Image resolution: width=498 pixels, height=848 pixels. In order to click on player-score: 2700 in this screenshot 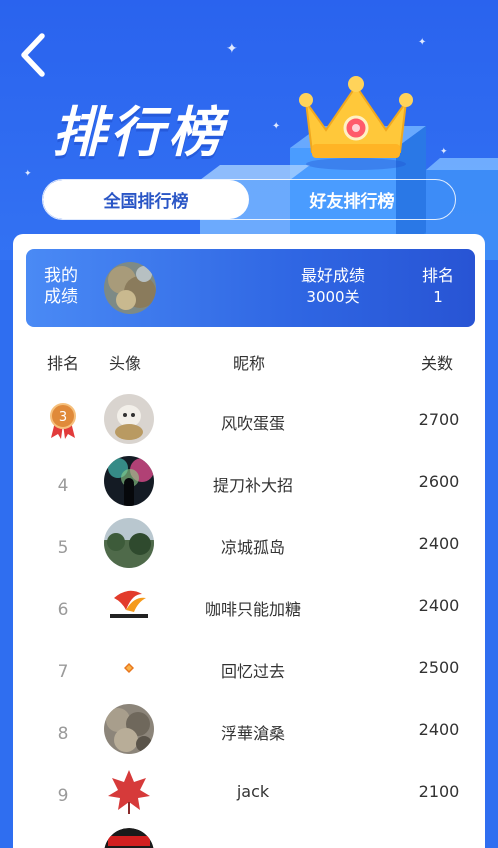, I will do `click(439, 419)`.